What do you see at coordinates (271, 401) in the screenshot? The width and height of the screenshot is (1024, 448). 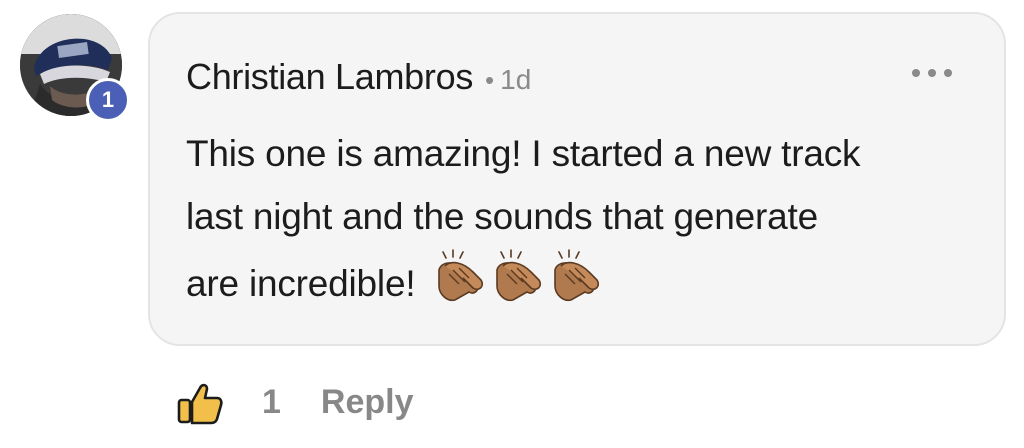 I see `like-count: 1` at bounding box center [271, 401].